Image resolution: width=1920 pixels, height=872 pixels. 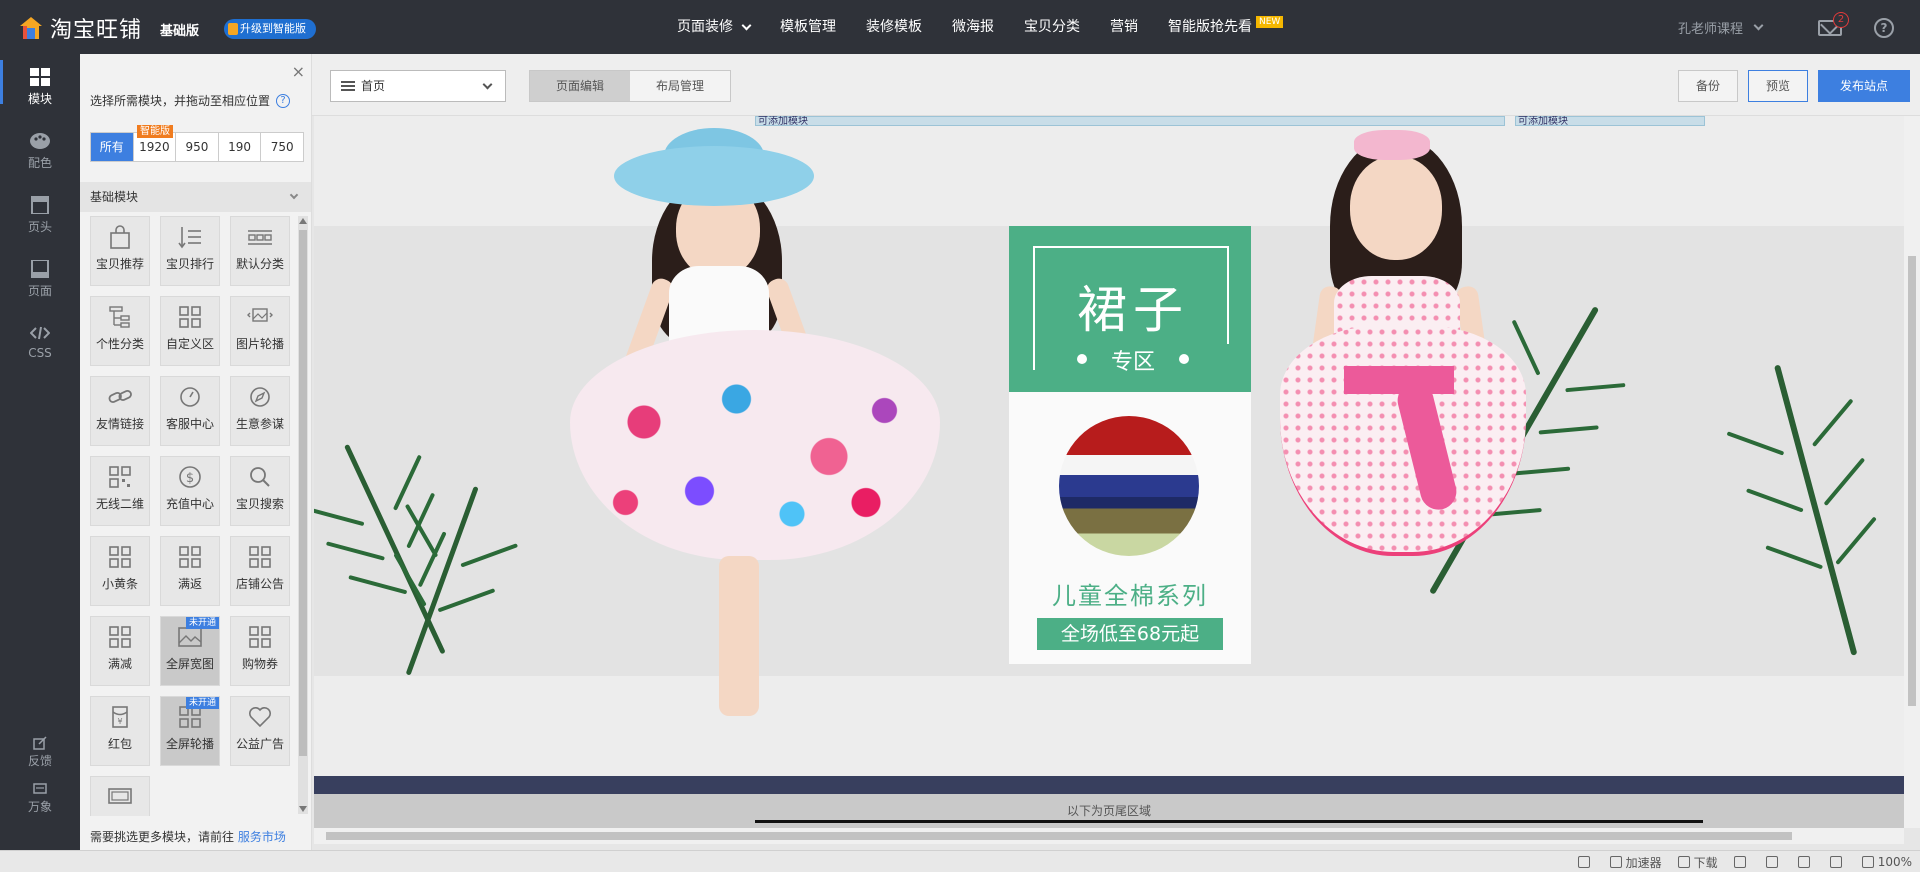 What do you see at coordinates (260, 731) in the screenshot?
I see `module-tile: 公益广告` at bounding box center [260, 731].